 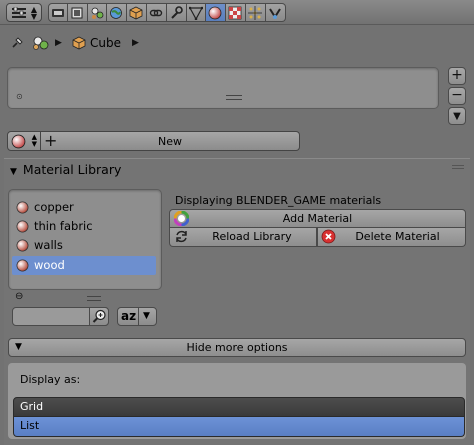 I want to click on tab-scene, so click(x=97, y=12).